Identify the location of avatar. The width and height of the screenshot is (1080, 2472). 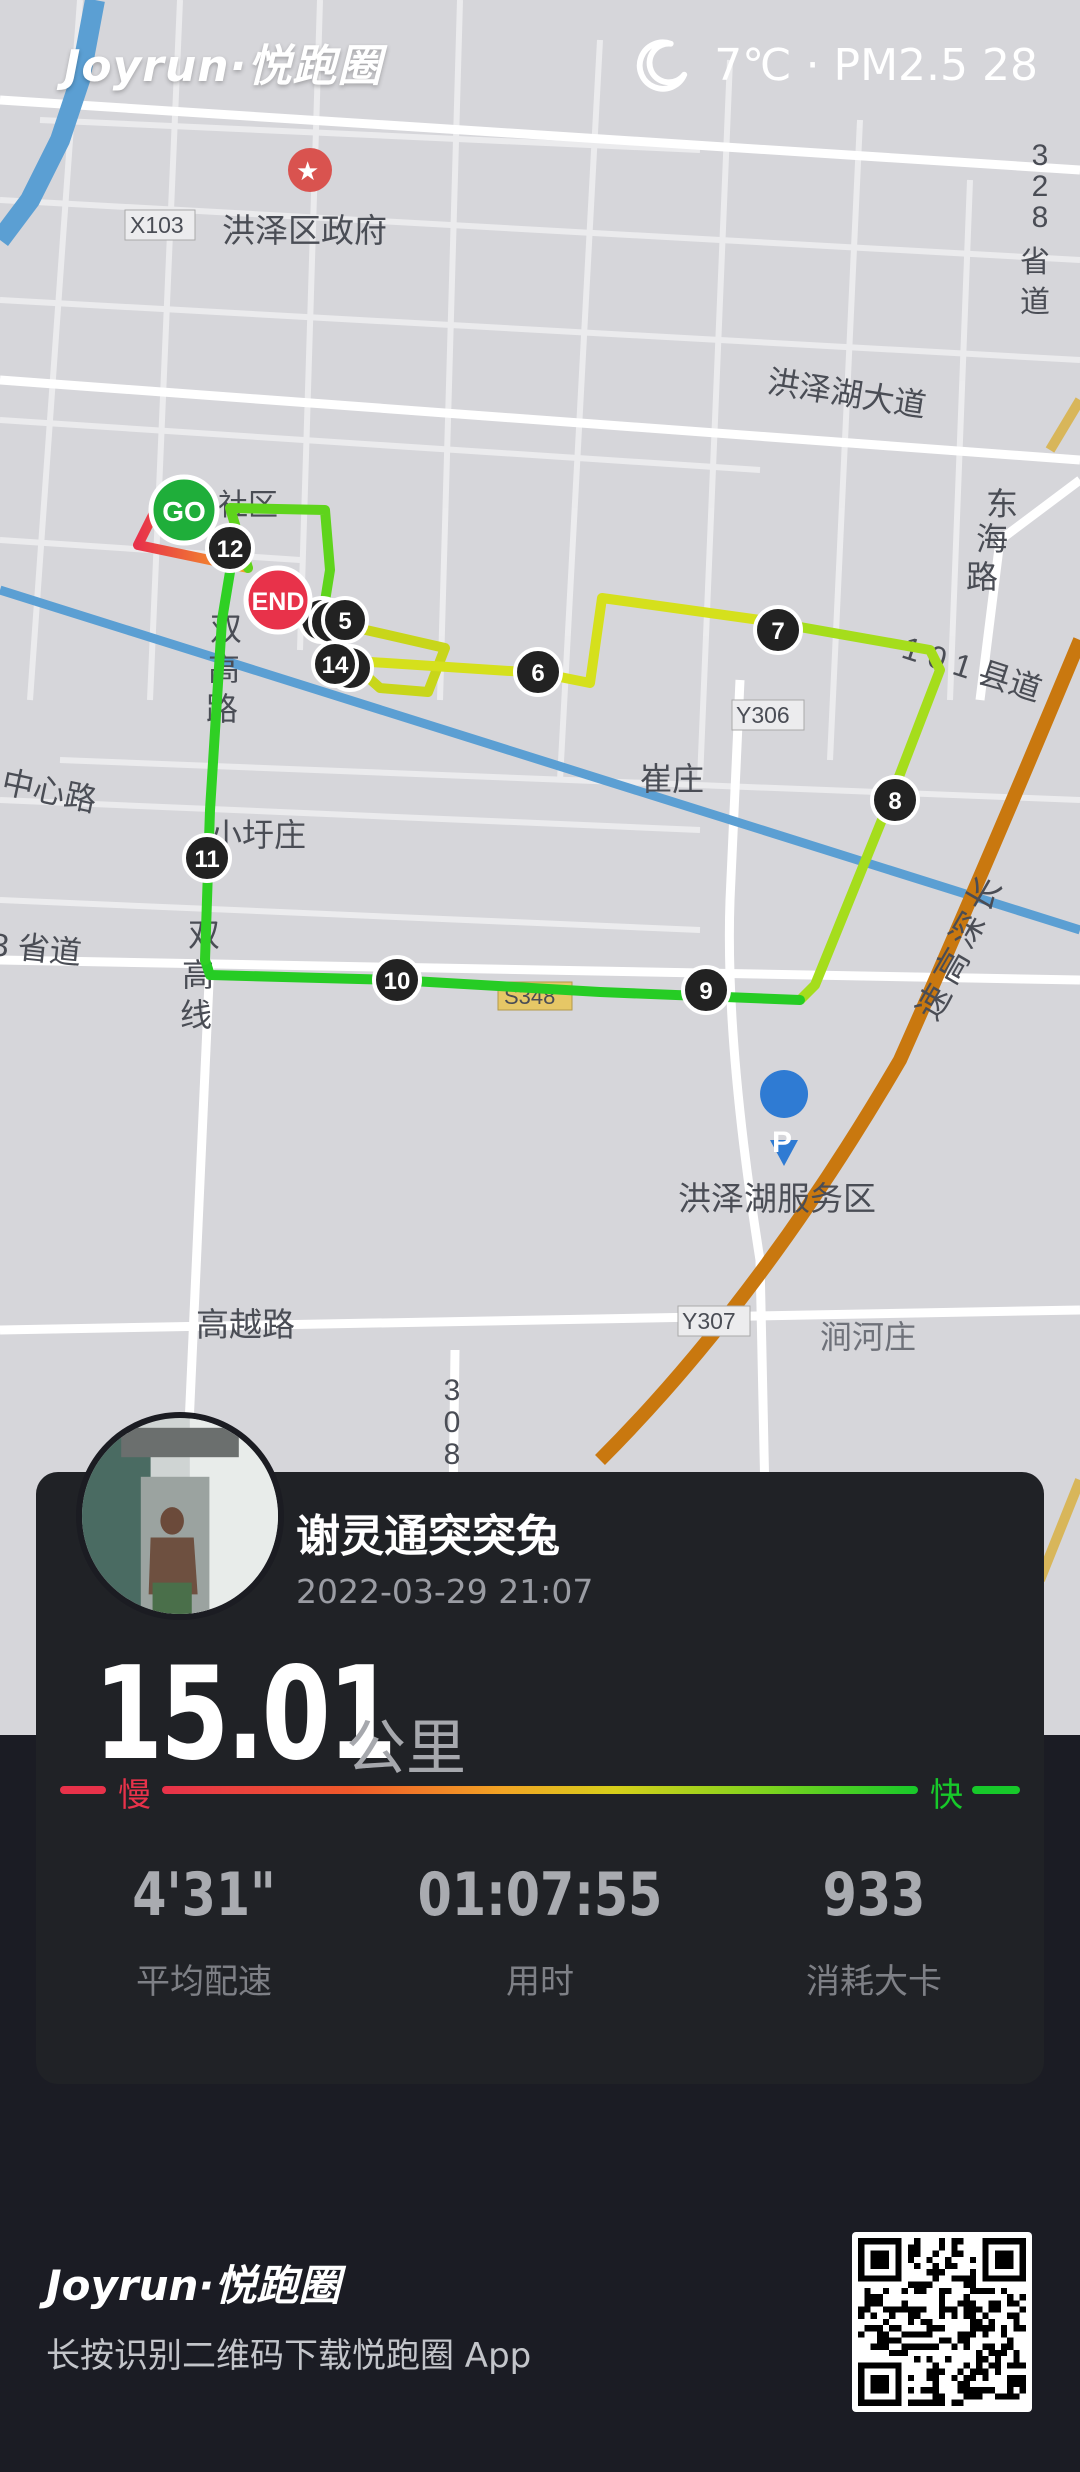
(180, 1516).